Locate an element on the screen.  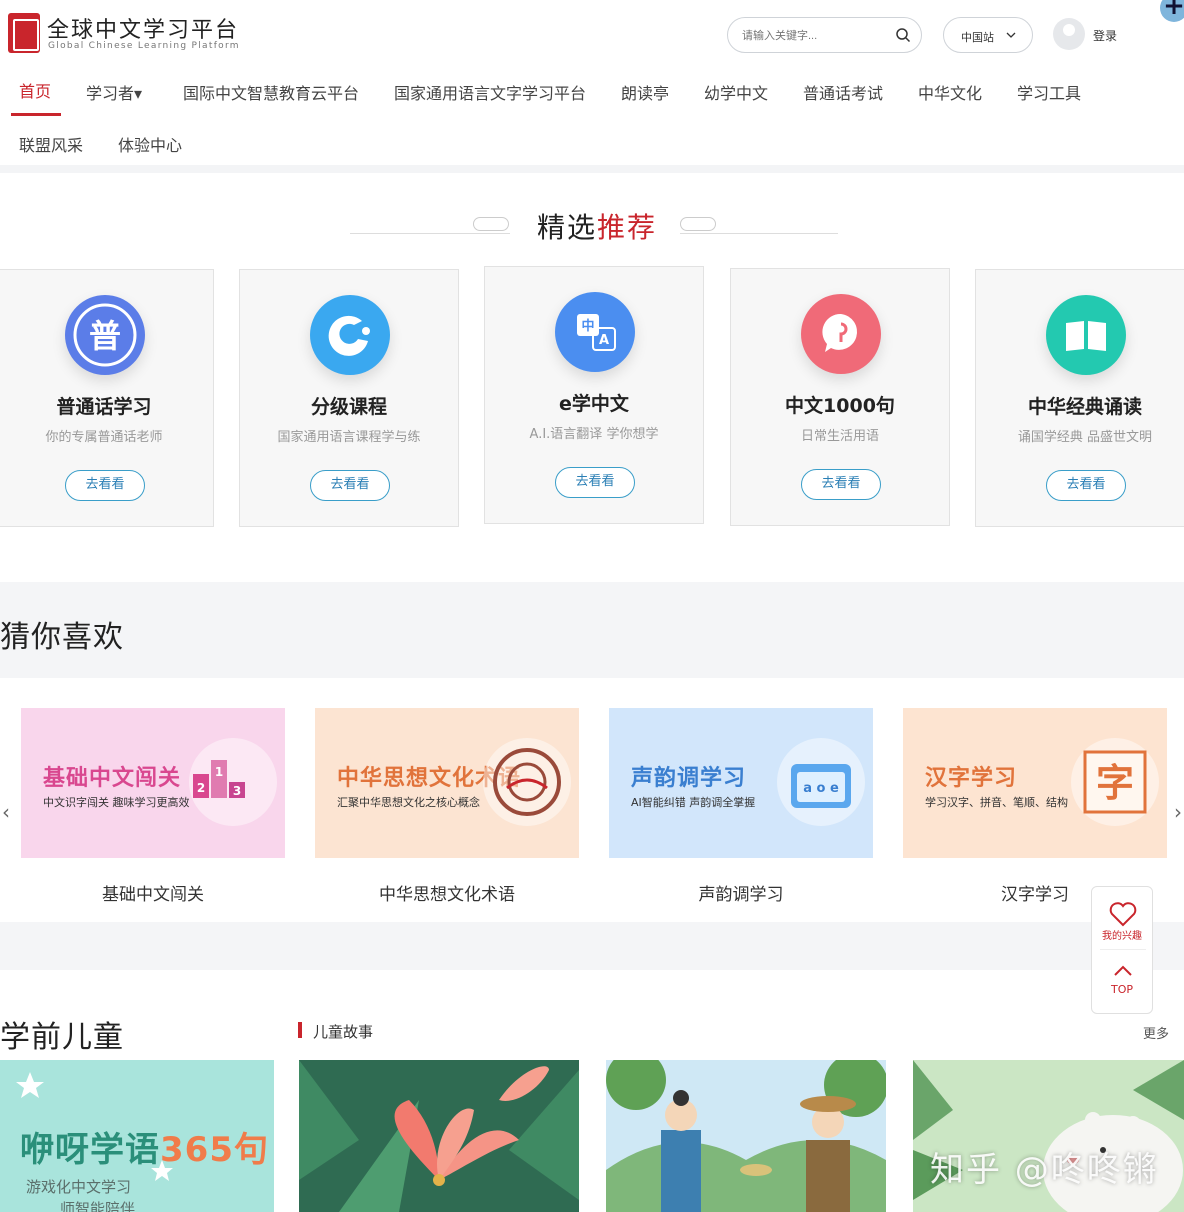
logo-title: 全球中文学习平台 is located at coordinates (143, 28).